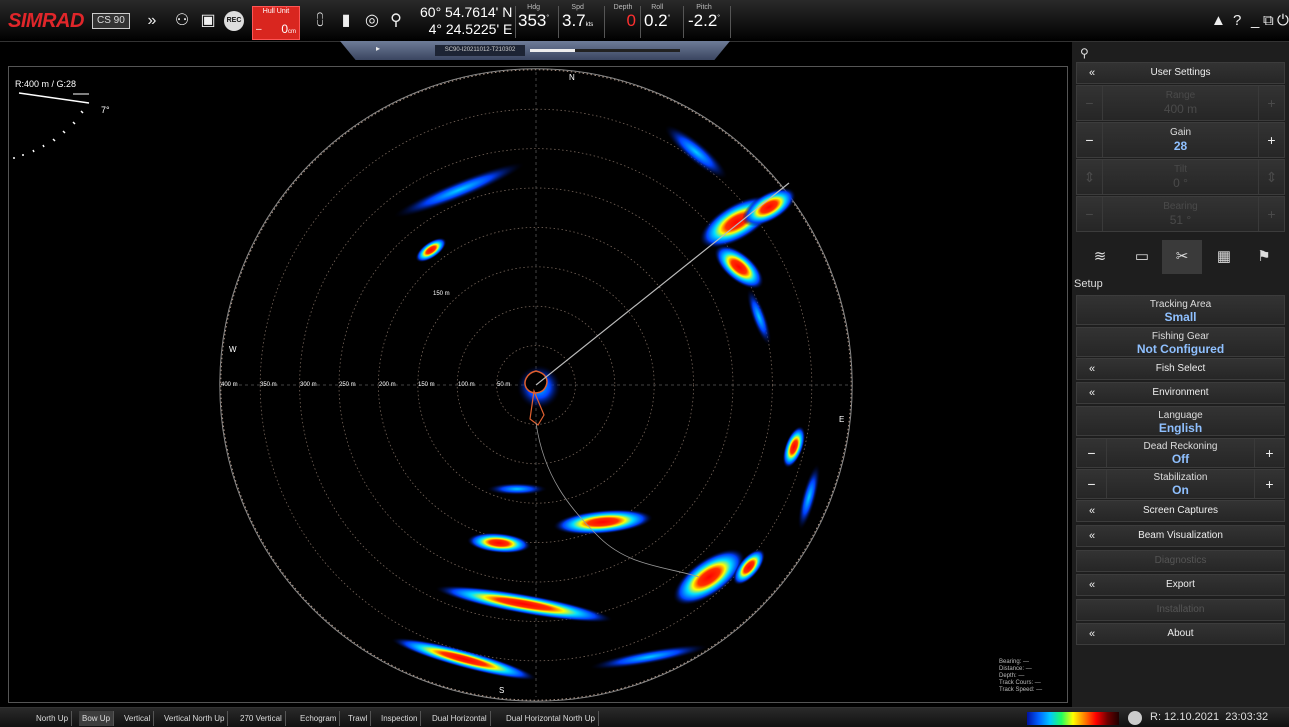 The width and height of the screenshot is (1289, 727). Describe the element at coordinates (1180, 561) in the screenshot. I see `diagnostics-button: Diagnostics` at that location.